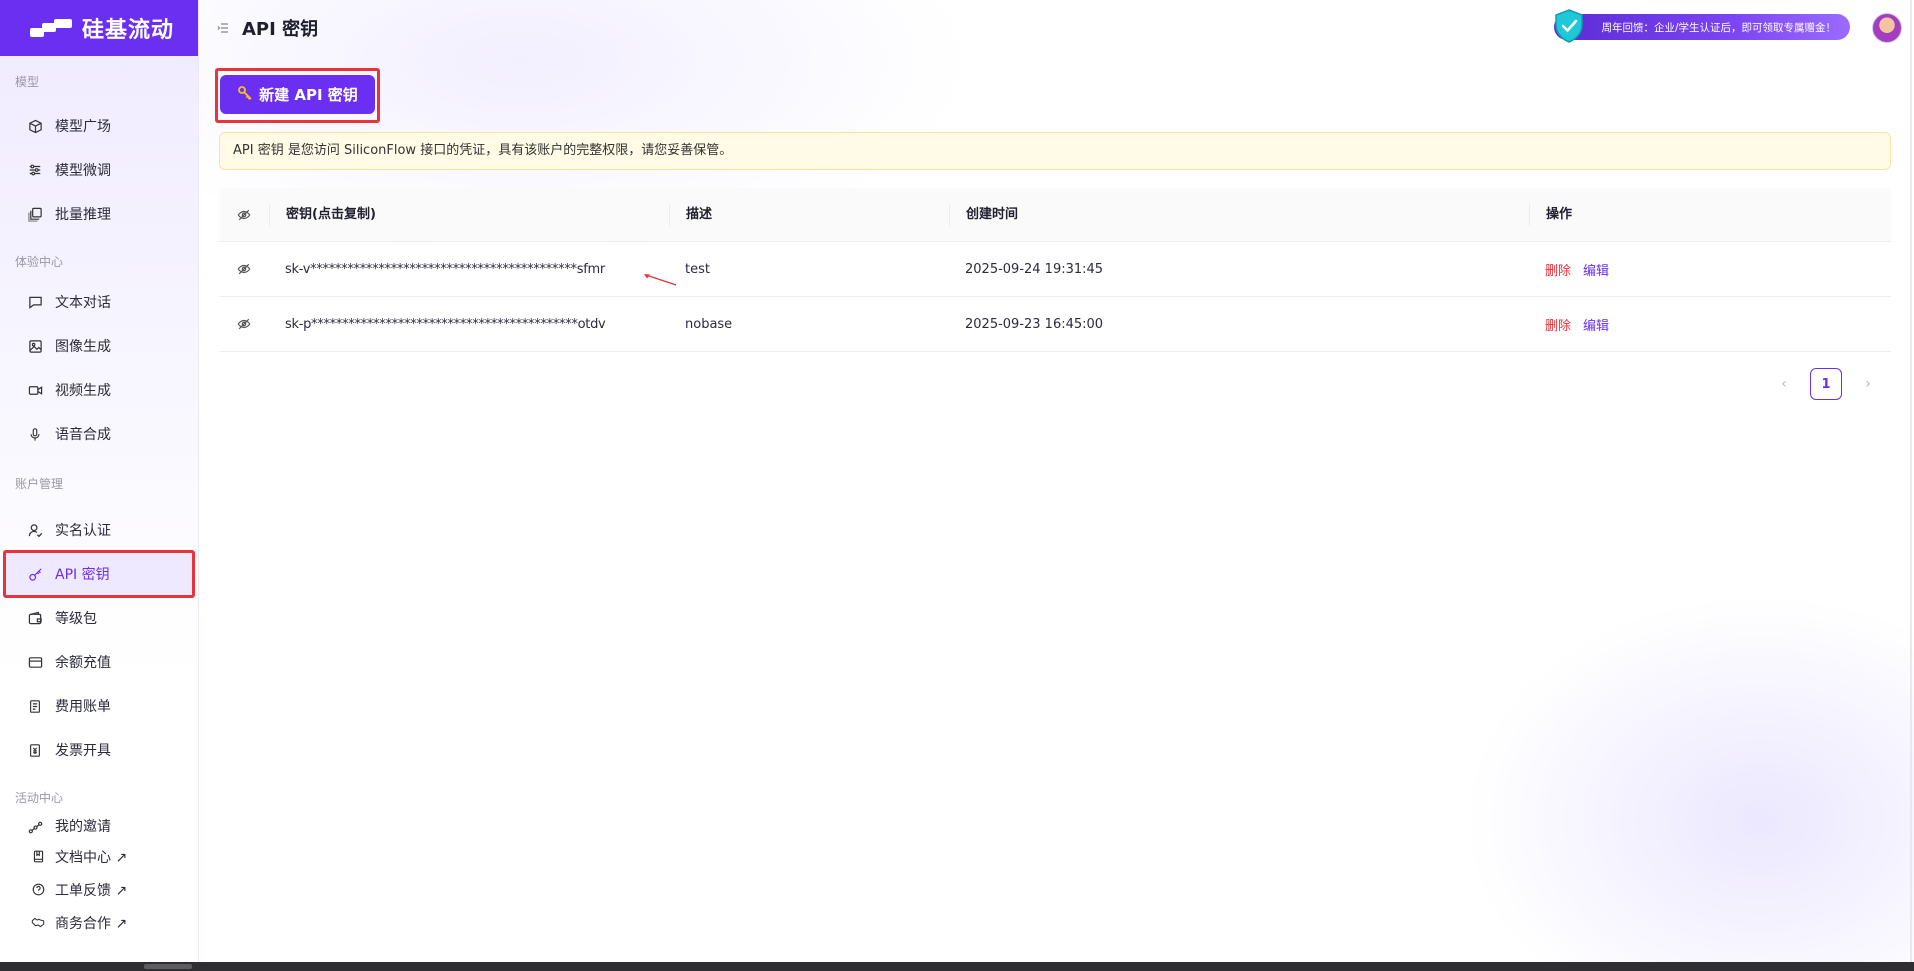 This screenshot has width=1914, height=971. I want to click on sidebar-item-api-keys: API 密钥, so click(99, 574).